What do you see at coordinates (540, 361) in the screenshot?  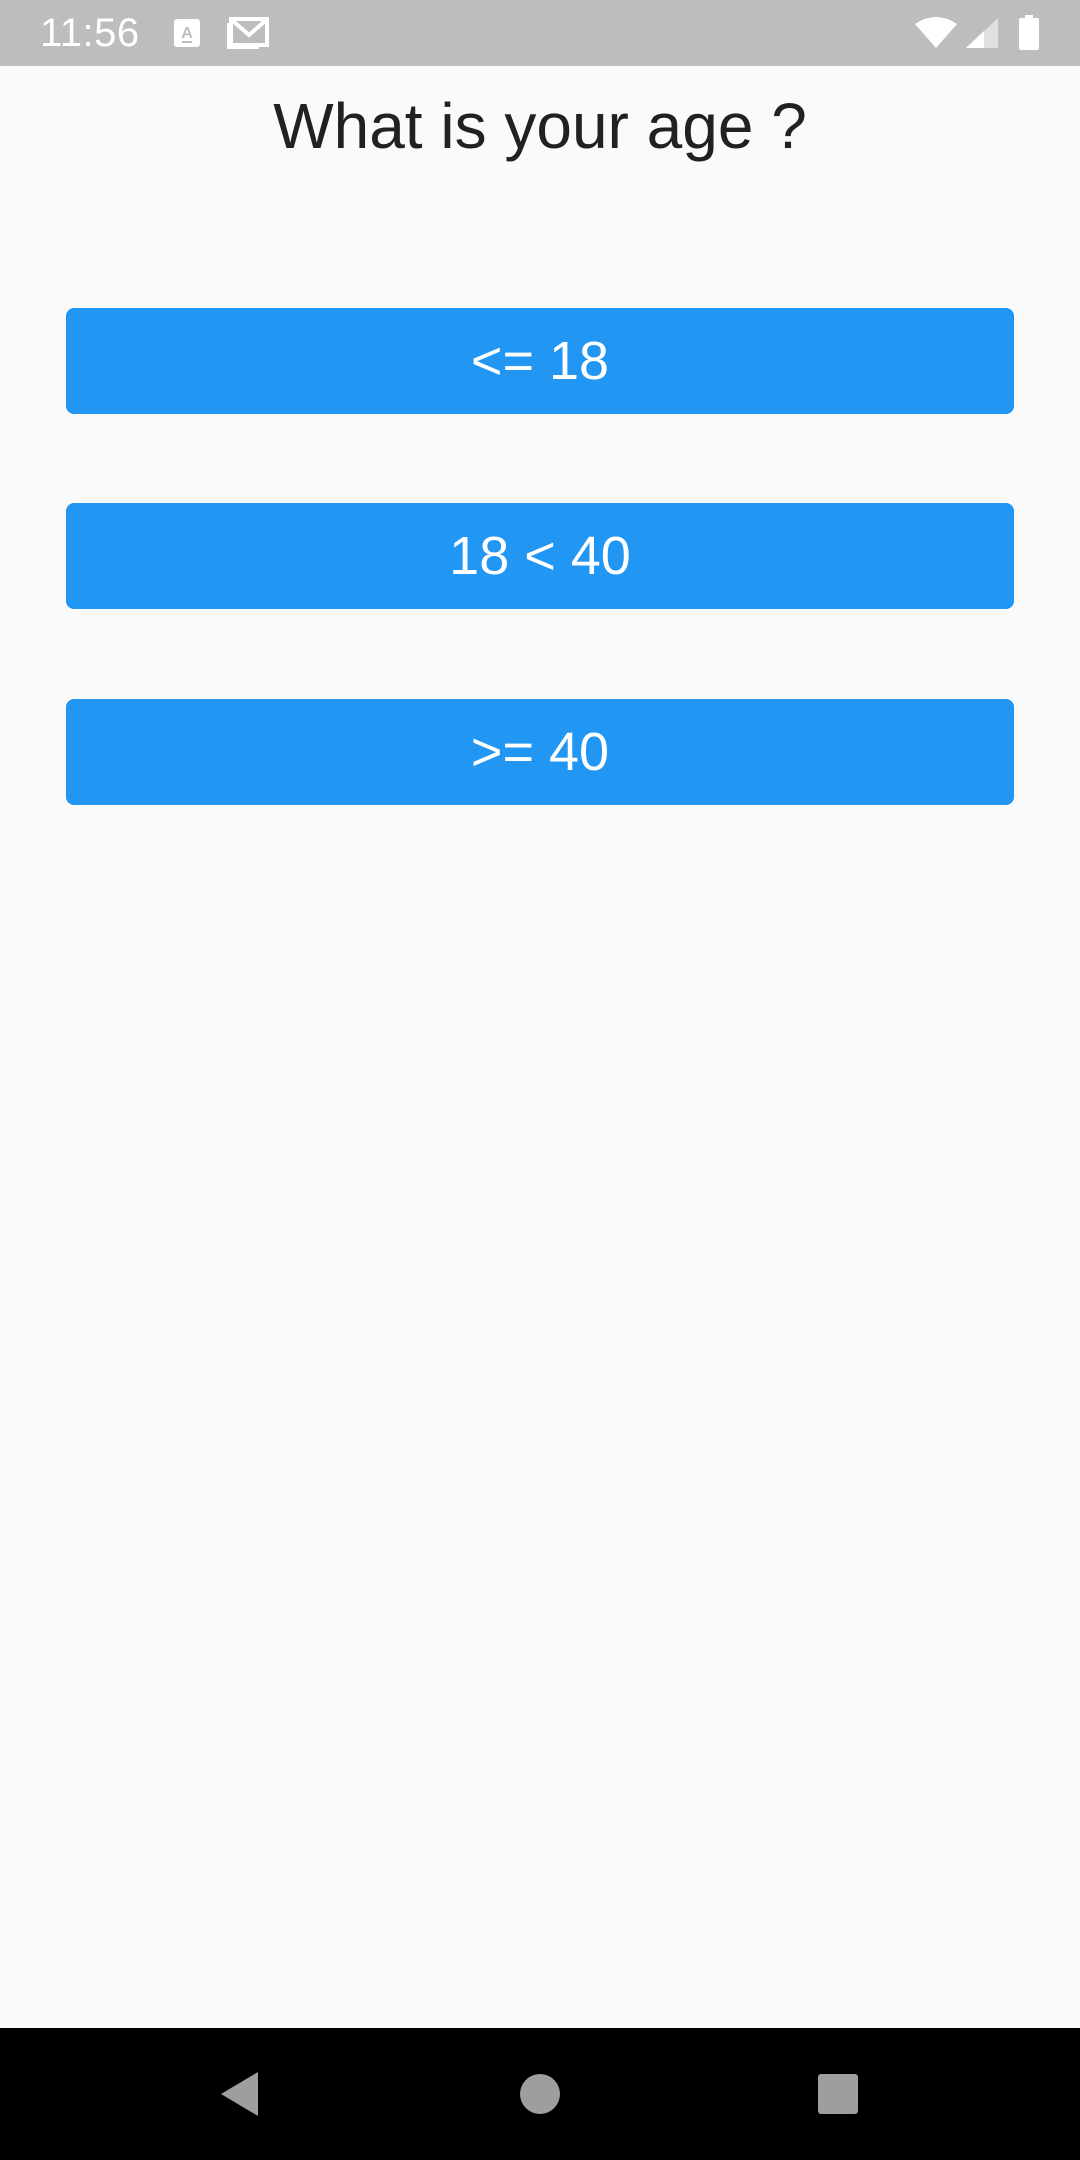 I see `age-option-under-18-button: <= 18` at bounding box center [540, 361].